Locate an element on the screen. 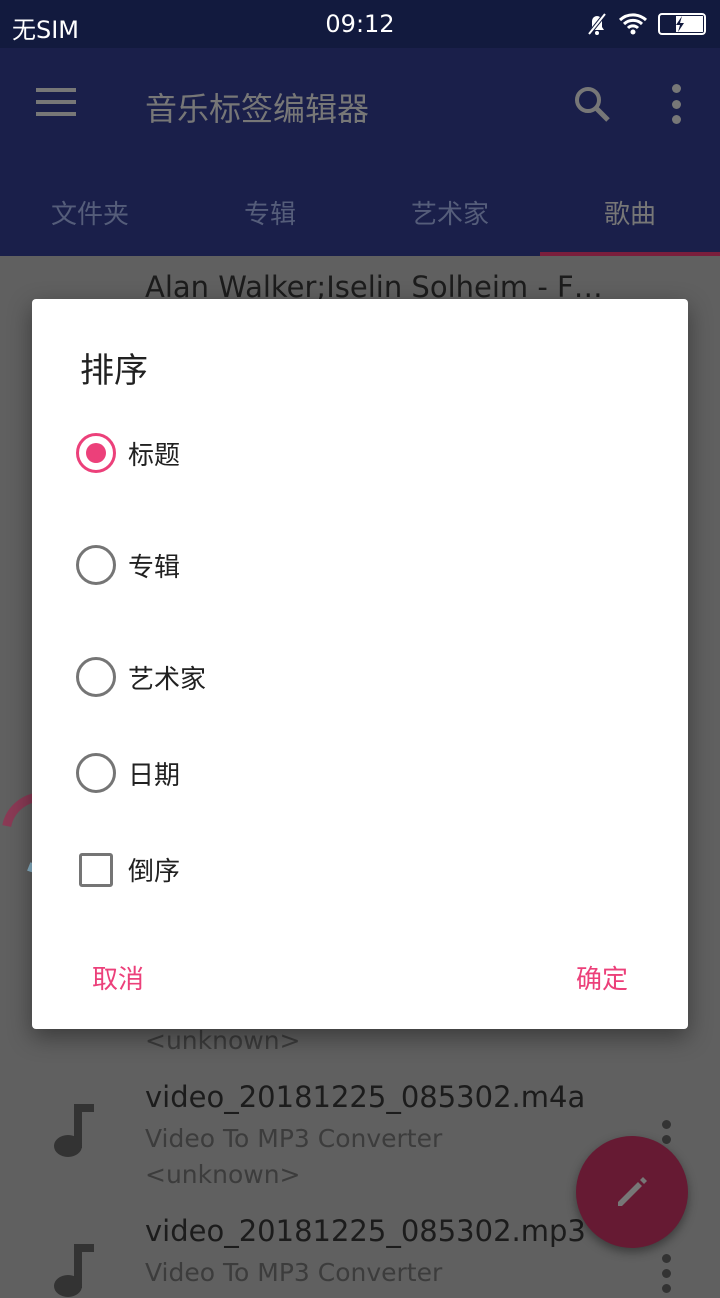 This screenshot has height=1298, width=720. tab-albums: 专辑 is located at coordinates (270, 222).